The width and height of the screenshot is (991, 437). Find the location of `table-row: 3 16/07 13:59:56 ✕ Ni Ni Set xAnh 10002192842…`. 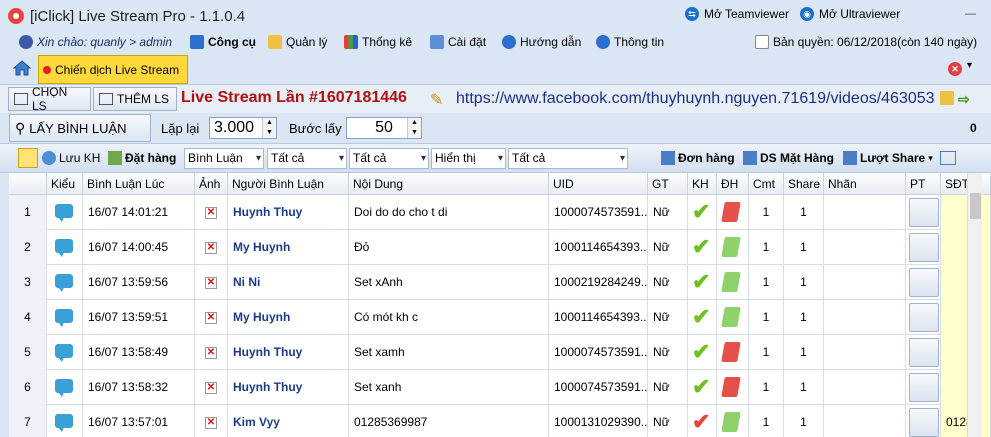

table-row: 3 16/07 13:59:56 ✕ Ni Ni Set xAnh 10002192842… is located at coordinates (500, 282).